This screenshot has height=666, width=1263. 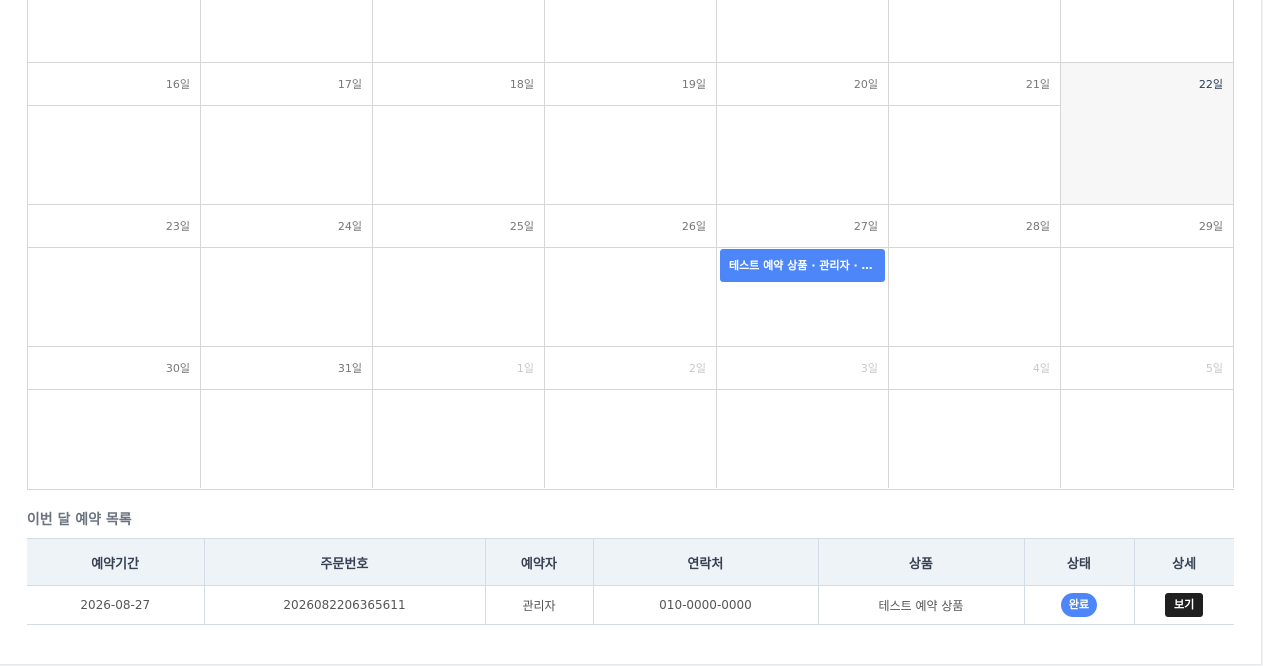 What do you see at coordinates (114, 368) in the screenshot?
I see `calendar-date-header-sun: 30일` at bounding box center [114, 368].